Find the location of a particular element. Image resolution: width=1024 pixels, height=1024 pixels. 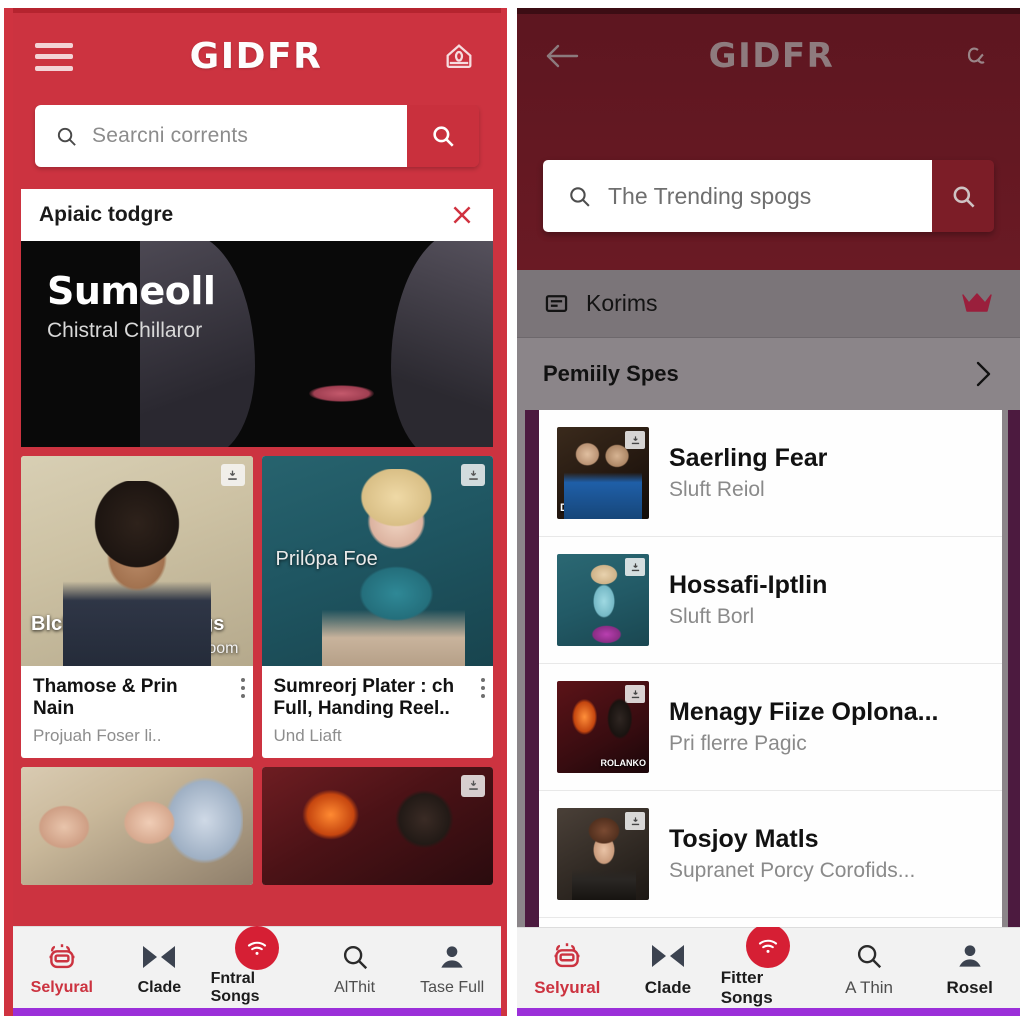

mascot-icon is located at coordinates (567, 956).